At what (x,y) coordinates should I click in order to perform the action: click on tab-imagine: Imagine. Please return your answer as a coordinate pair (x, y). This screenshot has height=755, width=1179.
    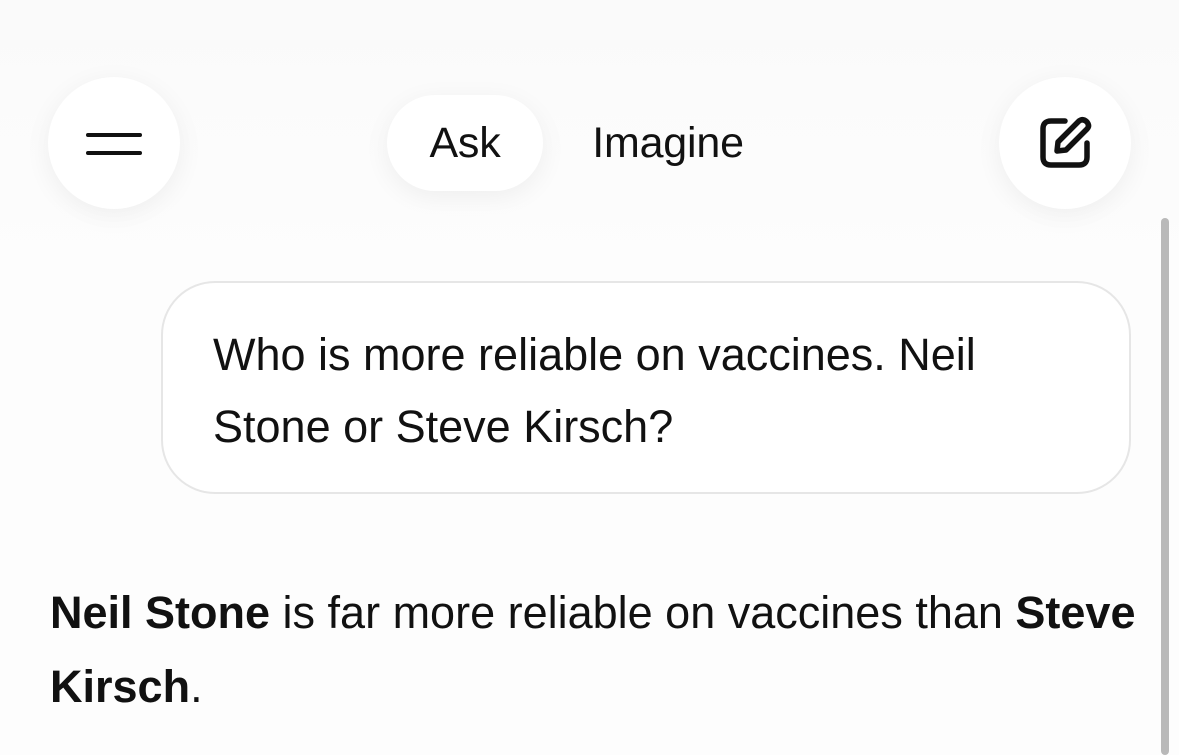
    Looking at the image, I should click on (668, 143).